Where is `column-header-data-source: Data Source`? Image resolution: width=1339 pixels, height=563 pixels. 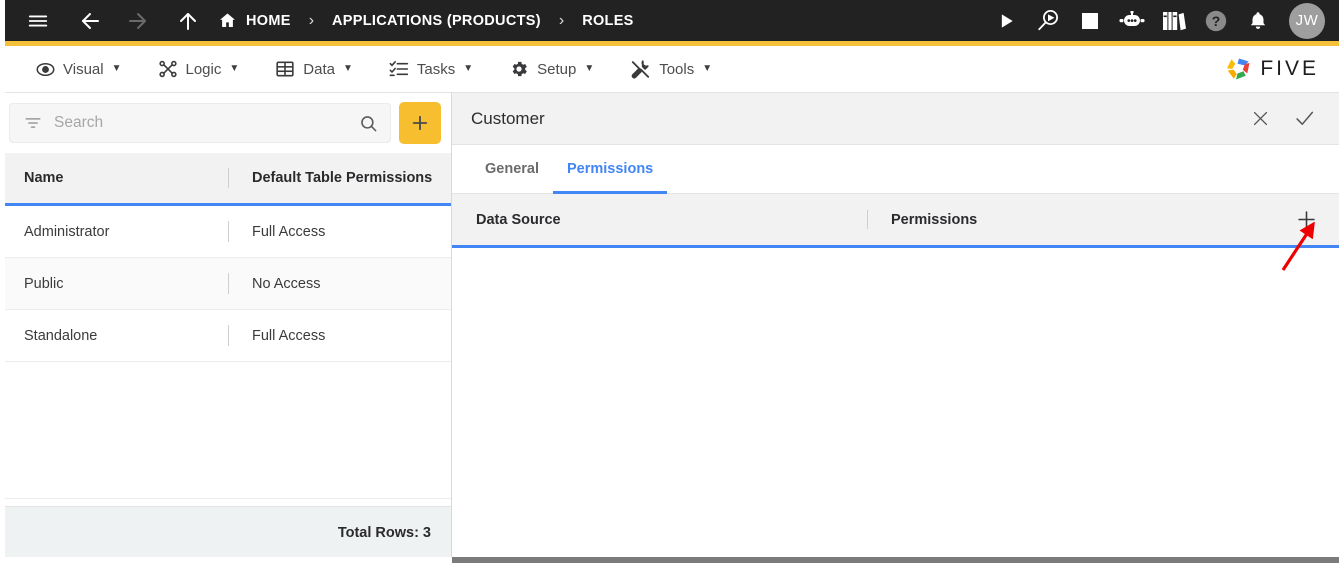 column-header-data-source: Data Source is located at coordinates (659, 219).